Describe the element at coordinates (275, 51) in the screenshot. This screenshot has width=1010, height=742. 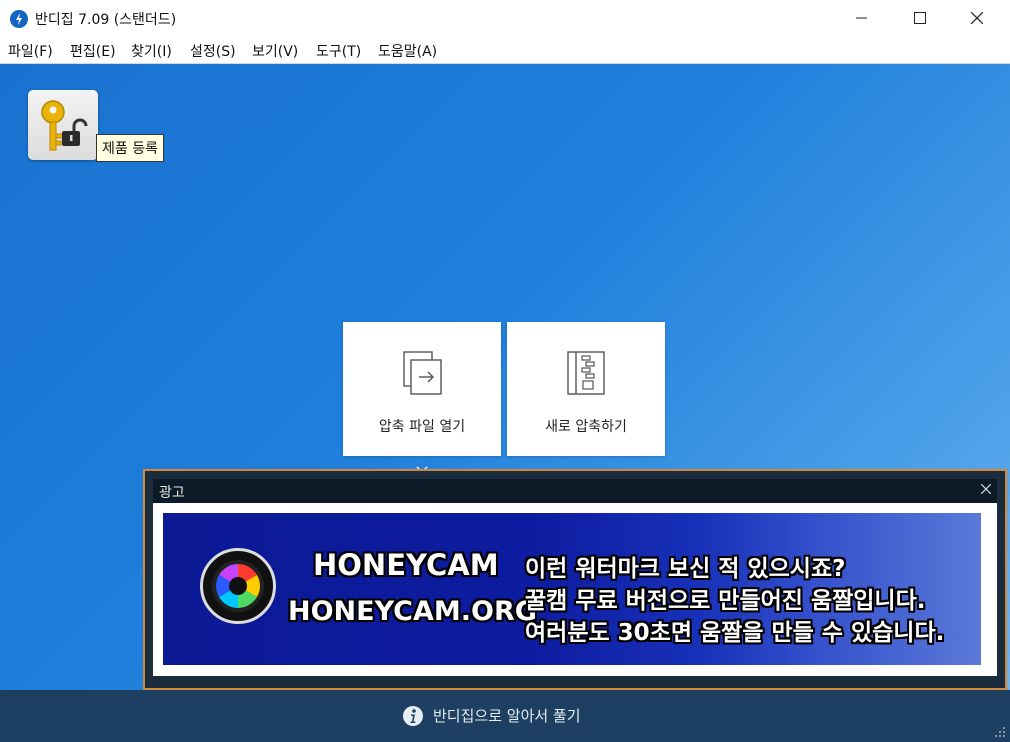
I see `menu-view: 보기(V)` at that location.